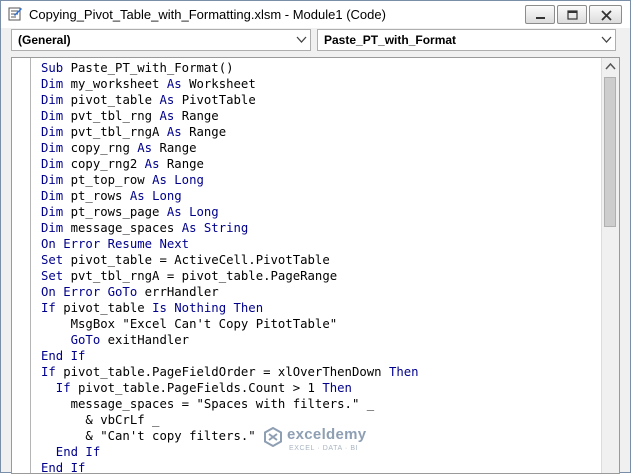  I want to click on close-icon, so click(606, 15).